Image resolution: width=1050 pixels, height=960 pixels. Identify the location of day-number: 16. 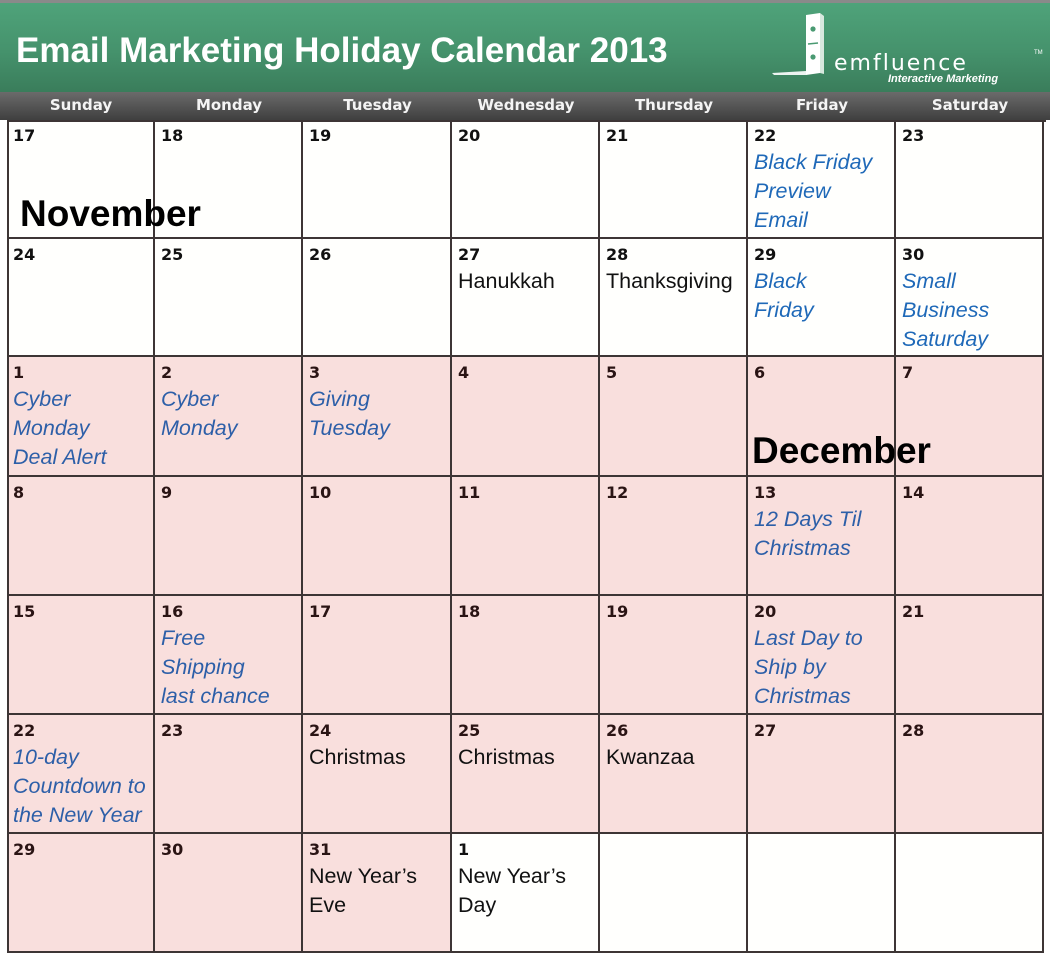
(172, 611).